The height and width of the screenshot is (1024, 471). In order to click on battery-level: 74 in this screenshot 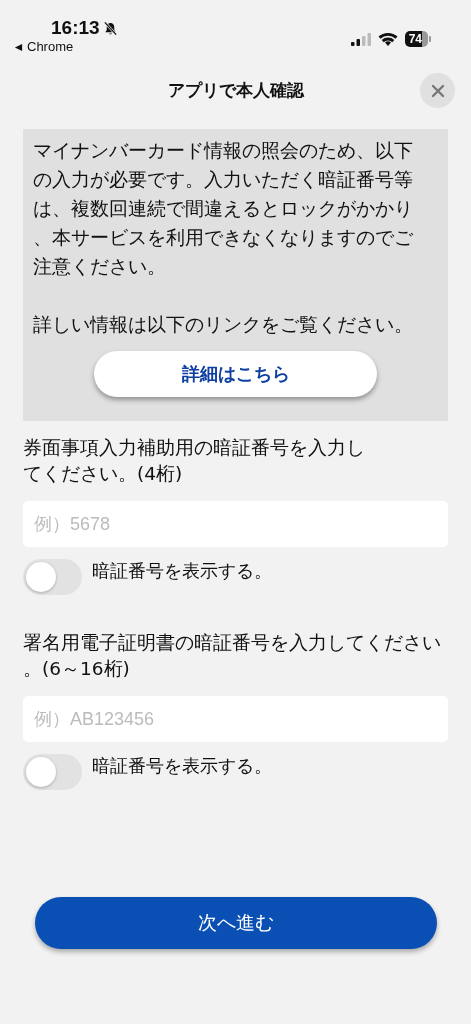, I will do `click(416, 39)`.